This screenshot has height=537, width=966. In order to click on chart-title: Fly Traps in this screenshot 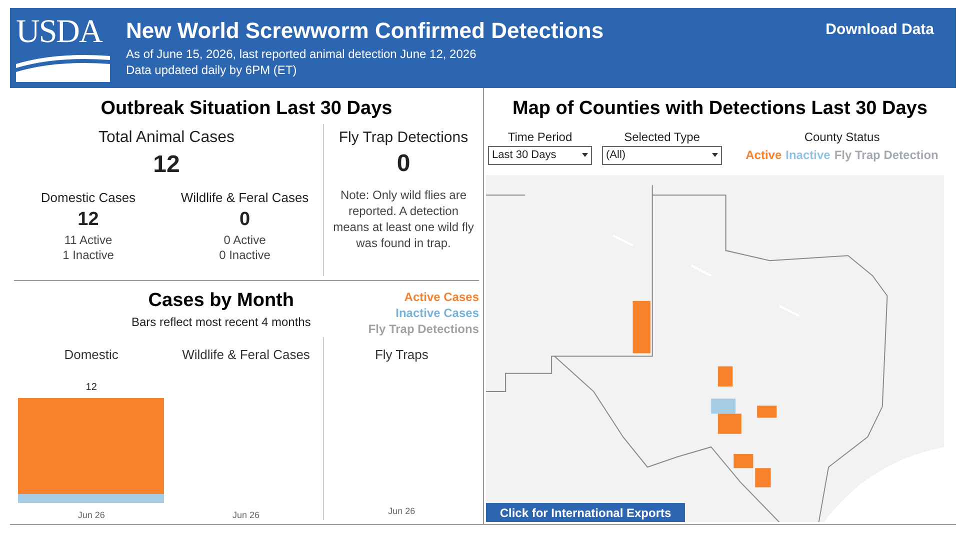, I will do `click(401, 355)`.